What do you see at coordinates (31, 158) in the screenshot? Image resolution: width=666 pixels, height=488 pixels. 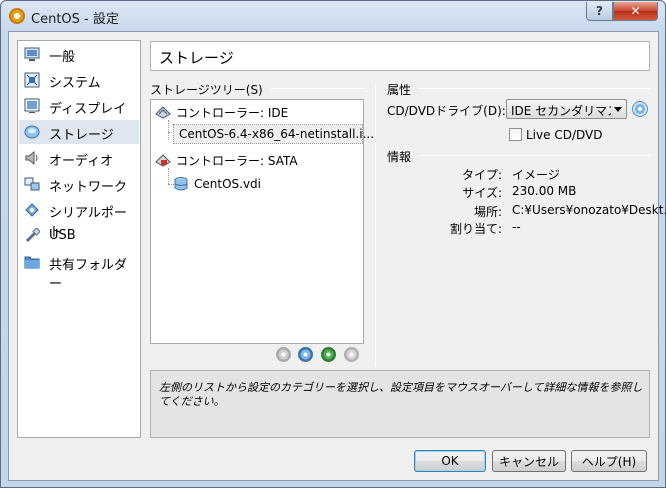 I see `audio-icon` at bounding box center [31, 158].